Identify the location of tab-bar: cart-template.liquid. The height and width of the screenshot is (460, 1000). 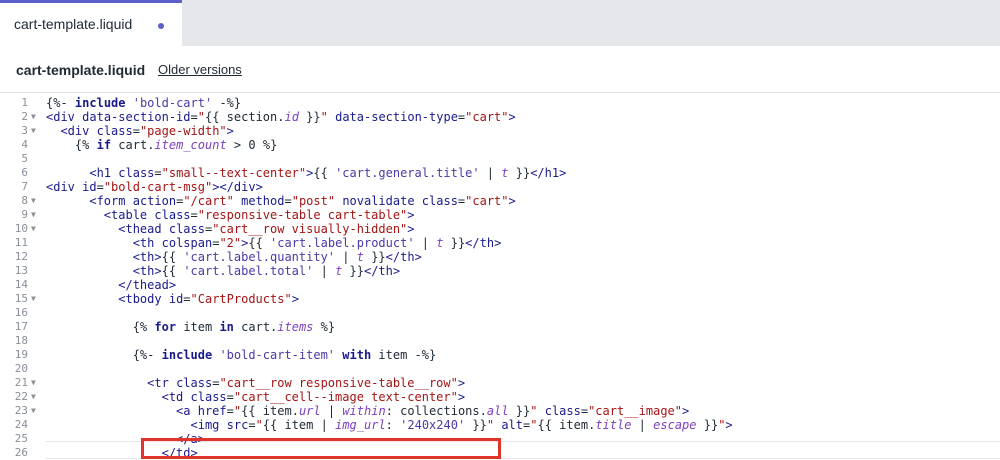
(500, 23).